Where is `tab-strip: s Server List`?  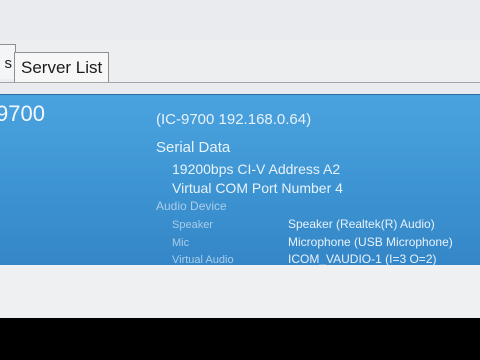
tab-strip: s Server List is located at coordinates (240, 62).